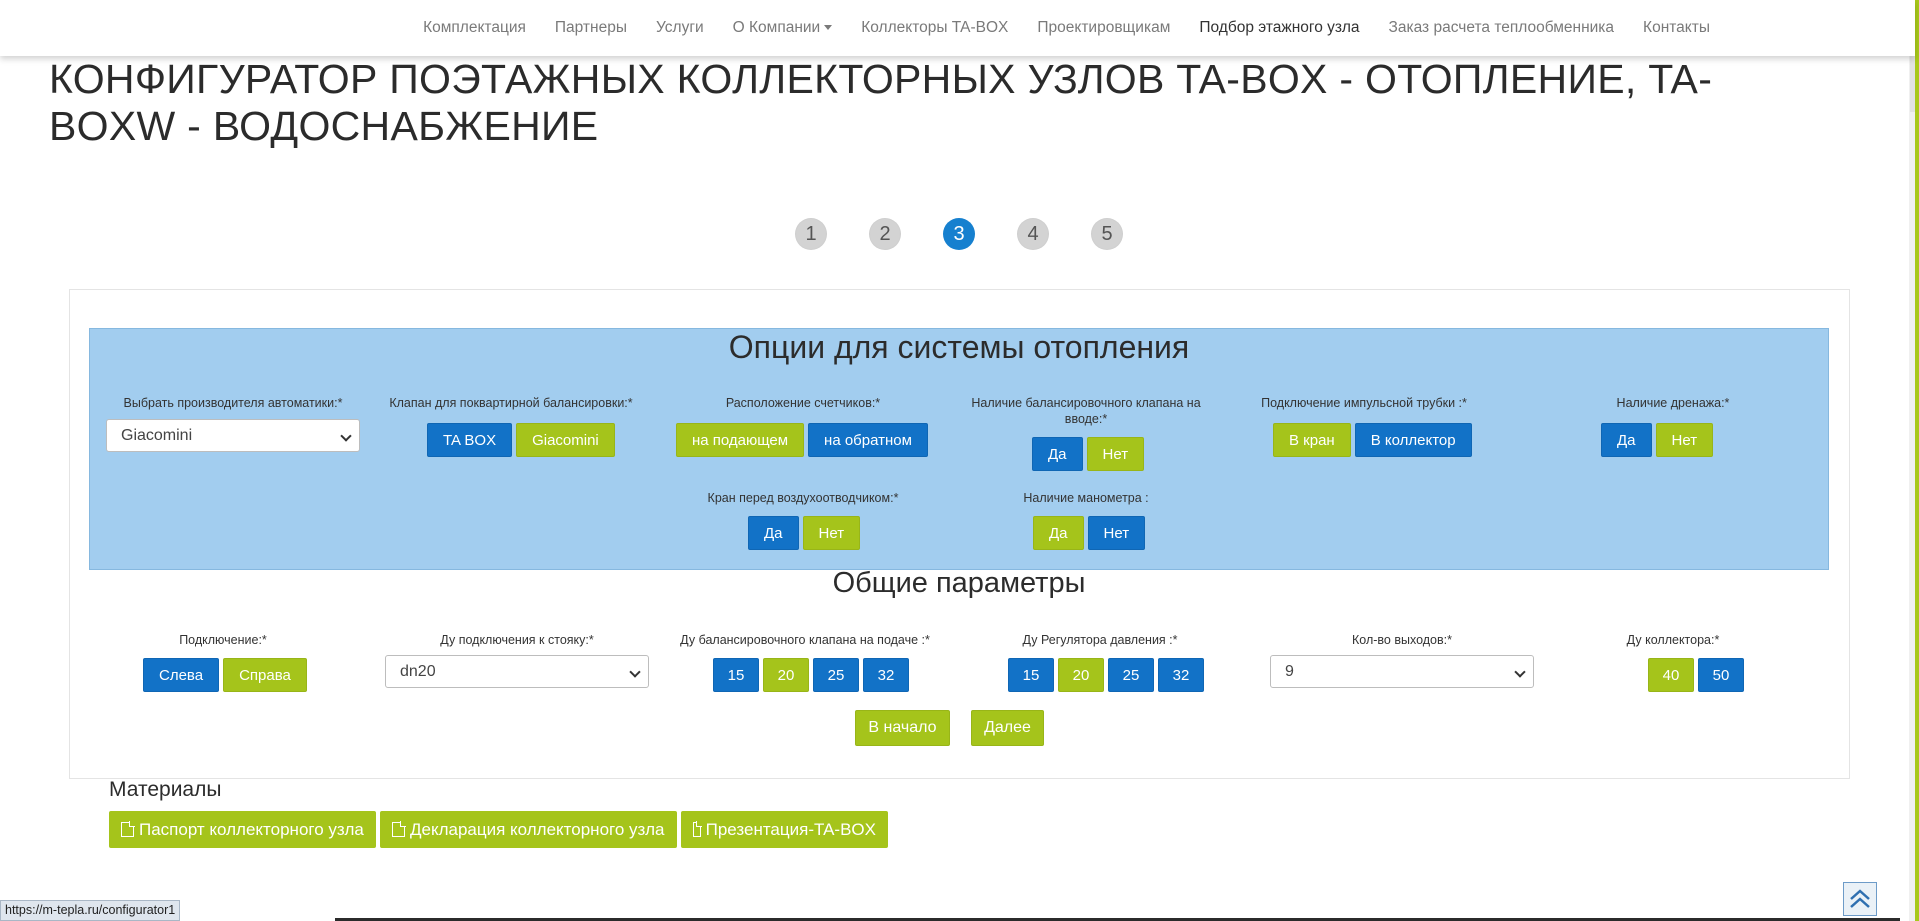 This screenshot has width=1919, height=921. I want to click on drainage-no-button: Нет, so click(1684, 440).